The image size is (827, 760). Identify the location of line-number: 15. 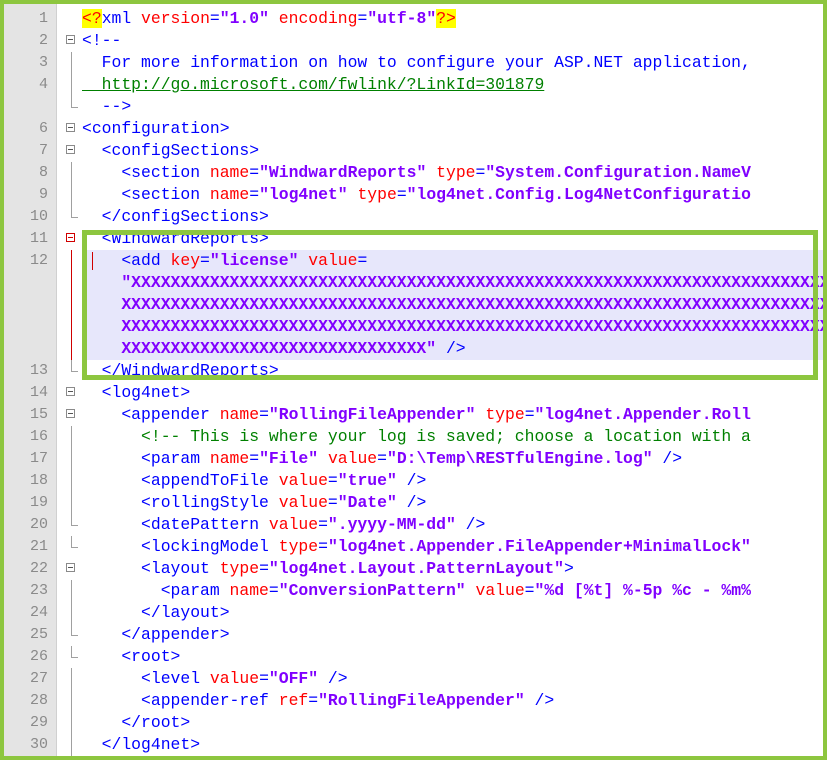
(38, 414).